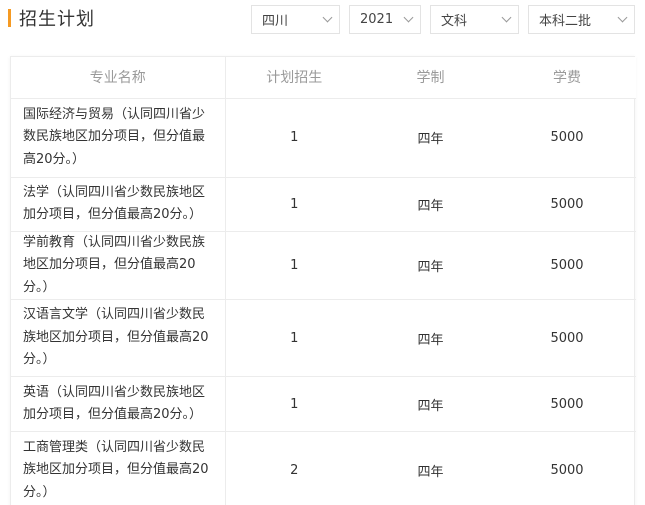 Image resolution: width=645 pixels, height=505 pixels. Describe the element at coordinates (57, 19) in the screenshot. I see `page-title: 招生计划` at that location.